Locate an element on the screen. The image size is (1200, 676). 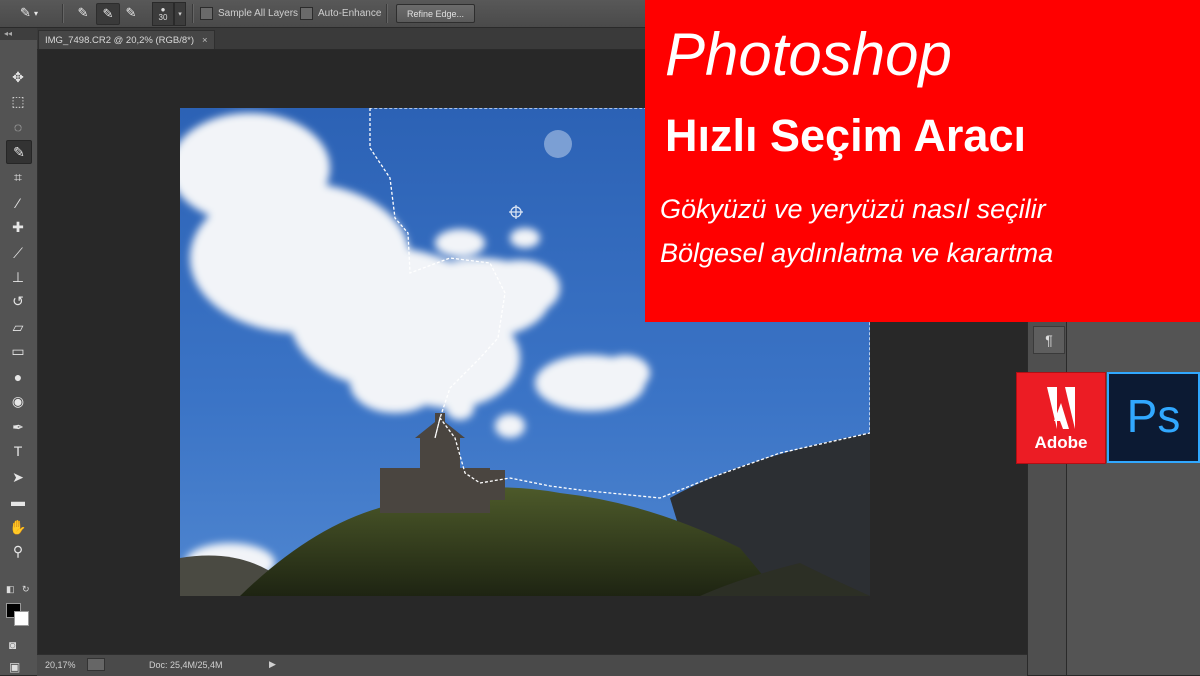
healing-brush-icon: ✚ is located at coordinates (18, 226).